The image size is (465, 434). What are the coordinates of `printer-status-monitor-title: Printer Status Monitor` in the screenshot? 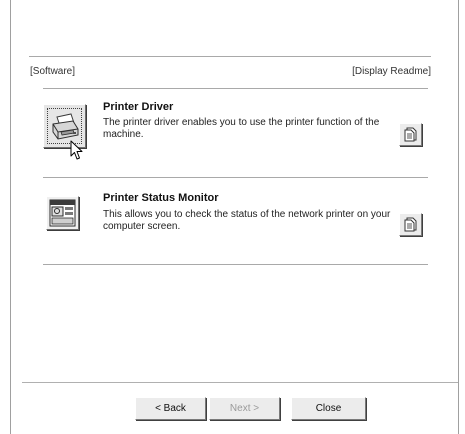 It's located at (161, 198).